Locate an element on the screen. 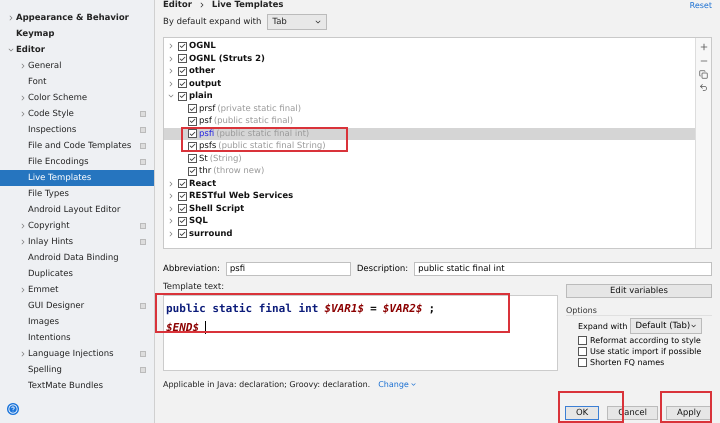  sidebar-item: Intentions is located at coordinates (77, 338).